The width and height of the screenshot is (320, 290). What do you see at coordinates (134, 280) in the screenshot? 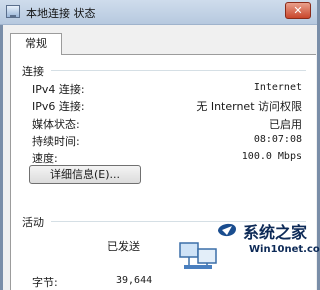
I see `bytes-sent-value: 39,644` at bounding box center [134, 280].